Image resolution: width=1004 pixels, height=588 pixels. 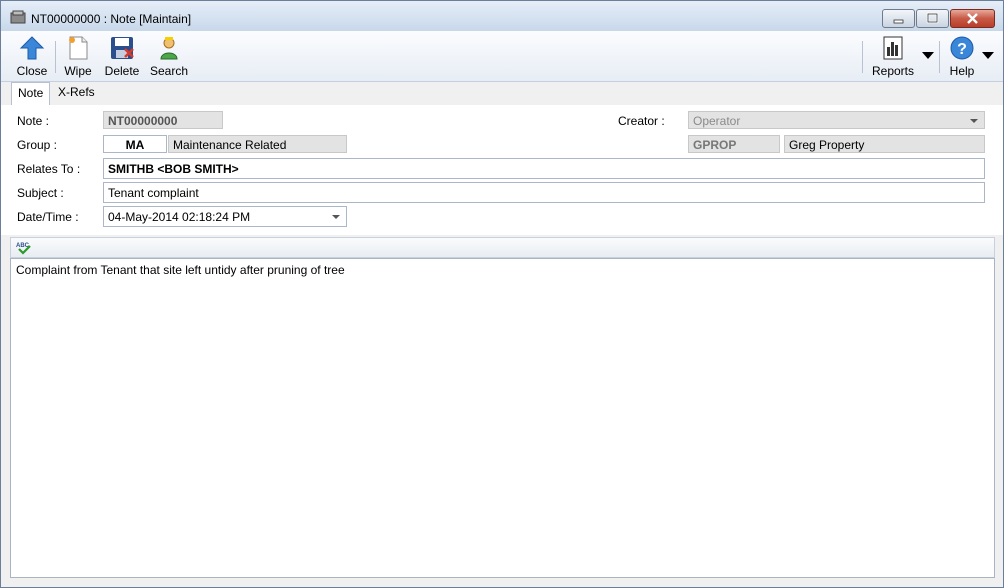 What do you see at coordinates (169, 48) in the screenshot?
I see `person-search-icon` at bounding box center [169, 48].